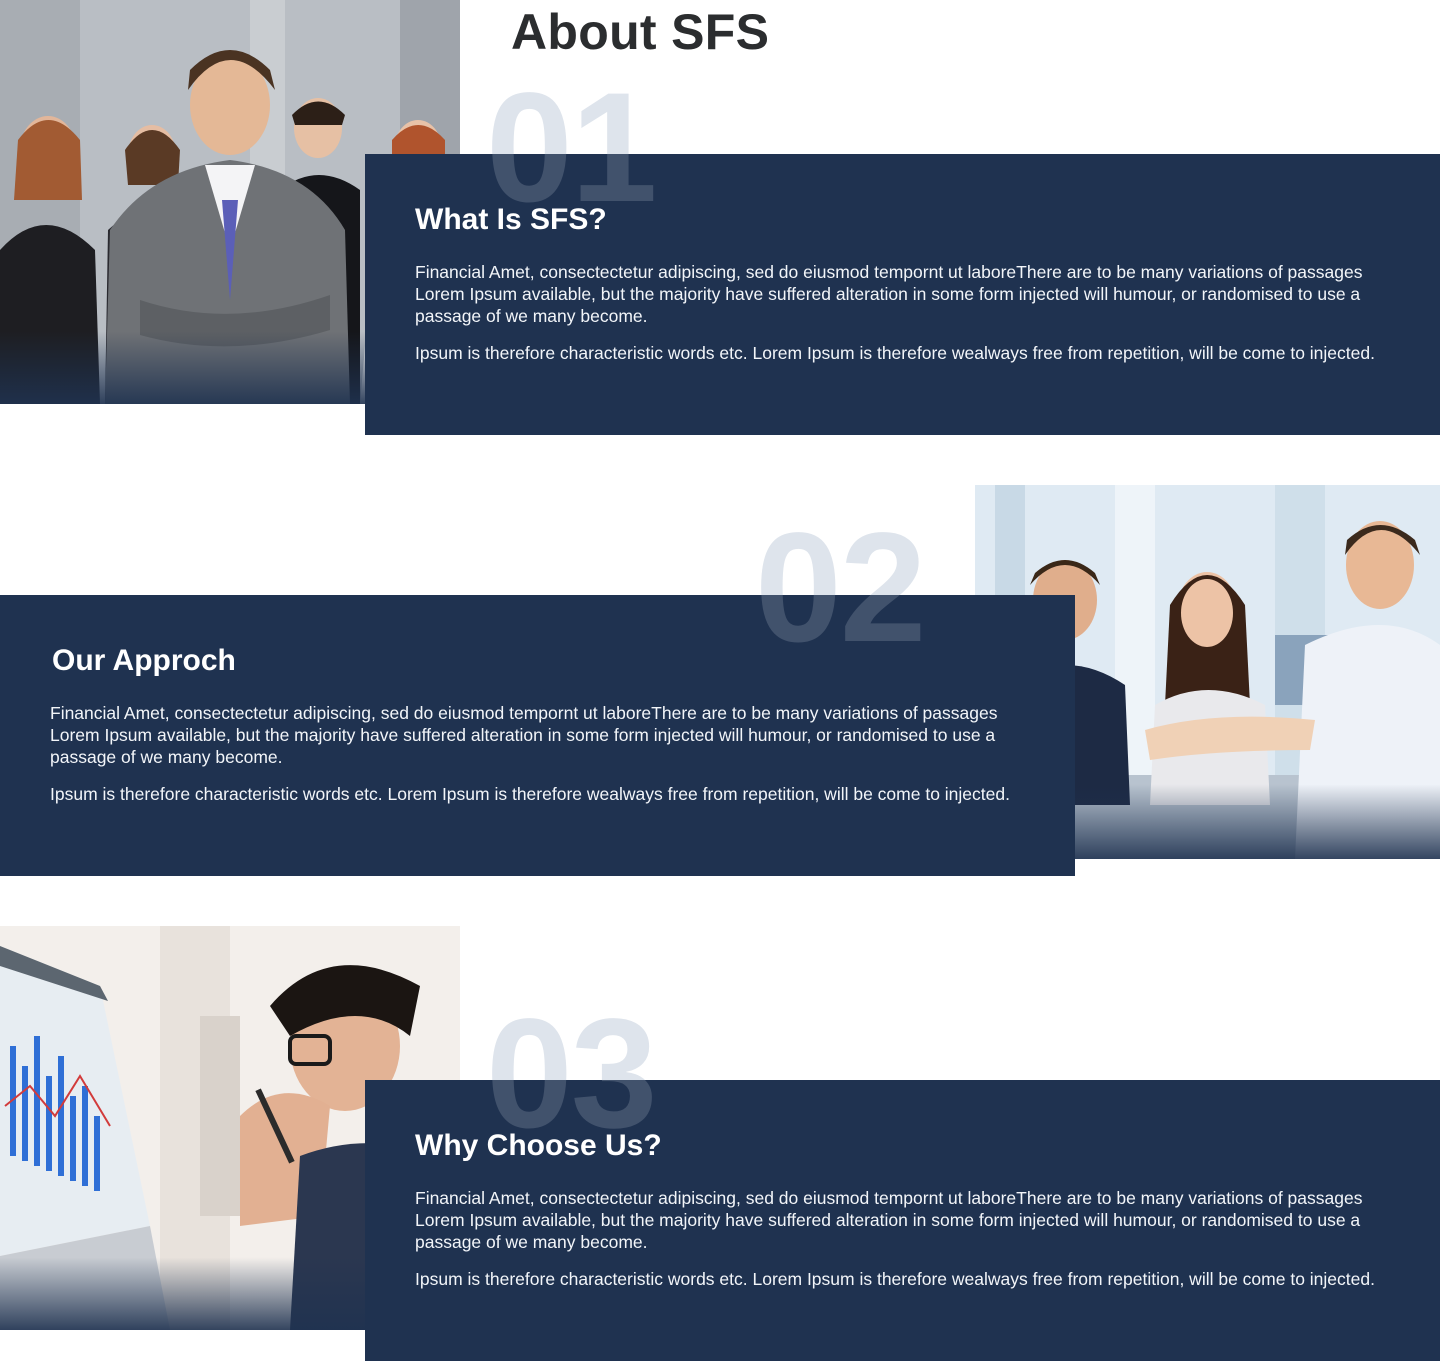 The height and width of the screenshot is (1361, 1440). Describe the element at coordinates (640, 32) in the screenshot. I see `page-title: About SFS` at that location.